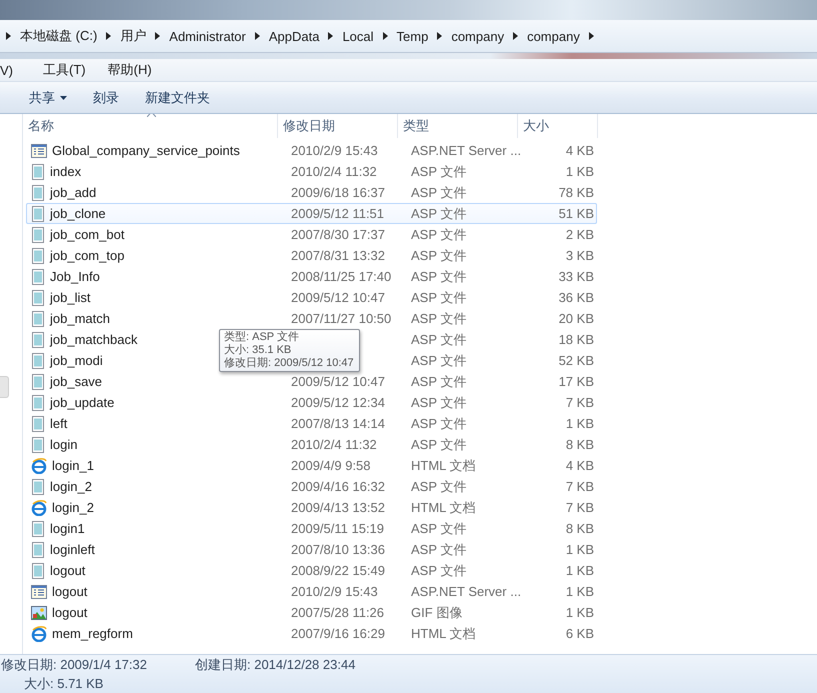 This screenshot has width=817, height=693. What do you see at coordinates (87, 255) in the screenshot?
I see `file-name: job_com_top` at bounding box center [87, 255].